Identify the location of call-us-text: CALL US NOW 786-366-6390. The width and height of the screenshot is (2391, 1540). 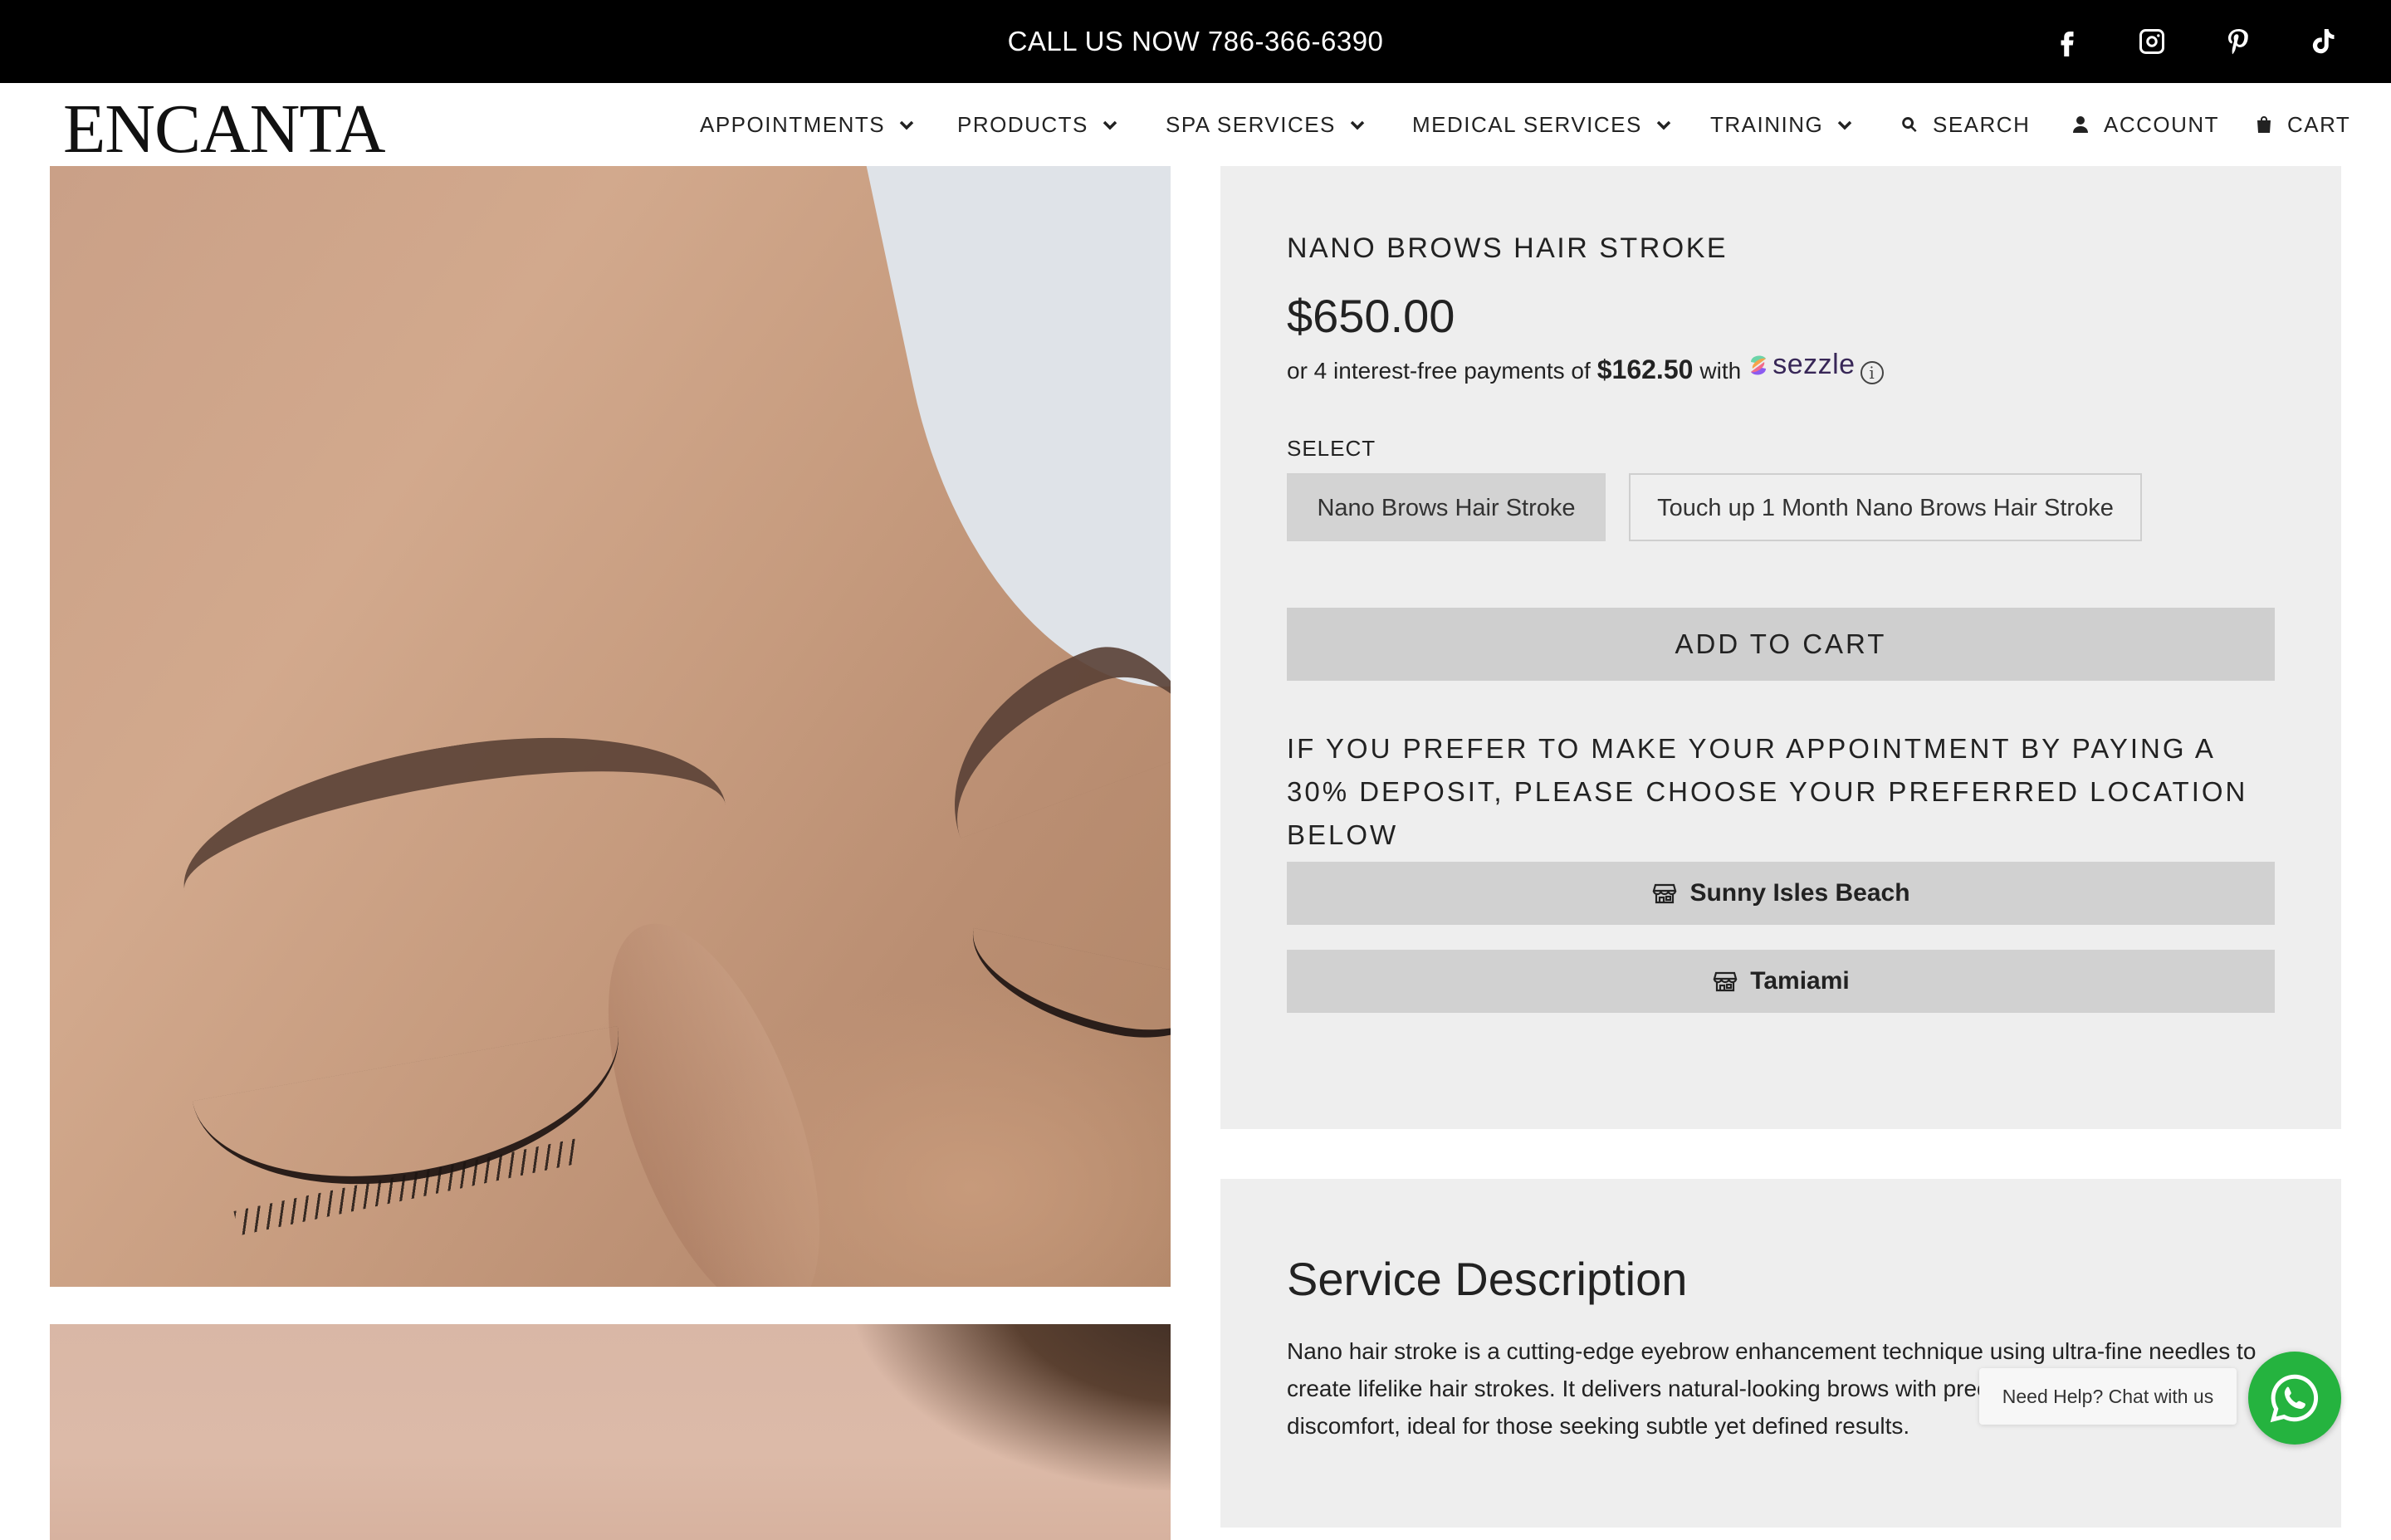
(1195, 42).